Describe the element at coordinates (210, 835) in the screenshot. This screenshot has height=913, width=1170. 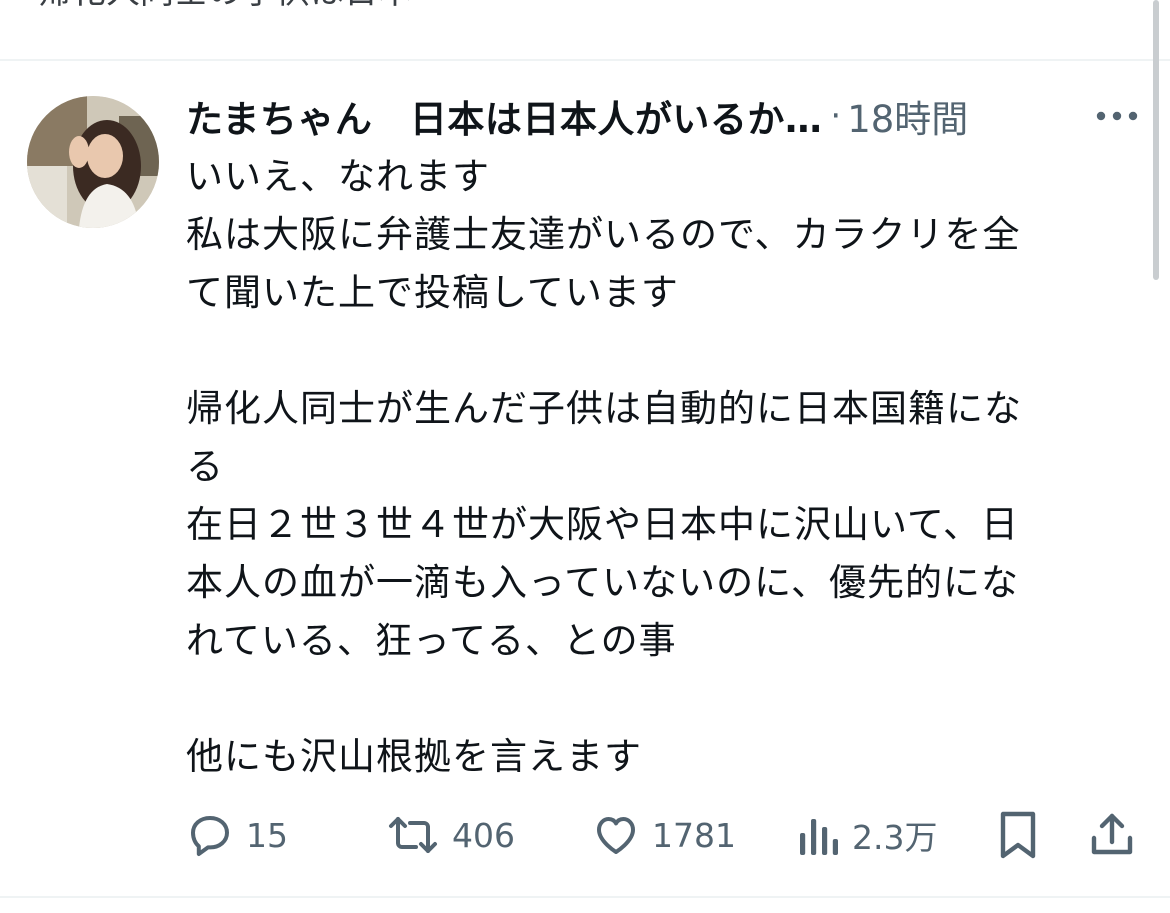
I see `reply-bubble-icon` at that location.